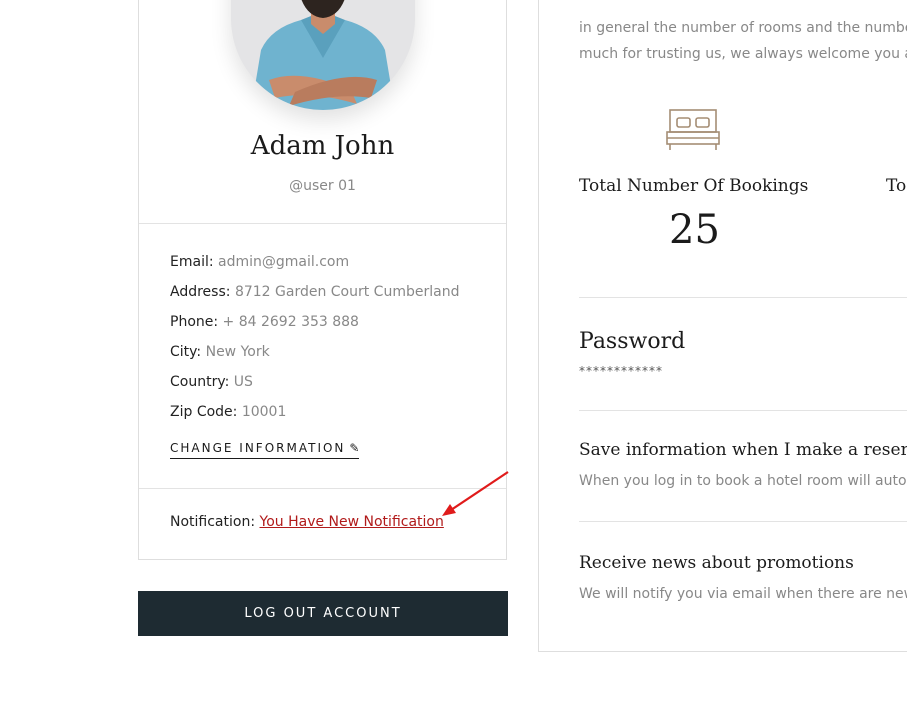 This screenshot has height=709, width=907. Describe the element at coordinates (200, 292) in the screenshot. I see `info-label: Address:` at that location.